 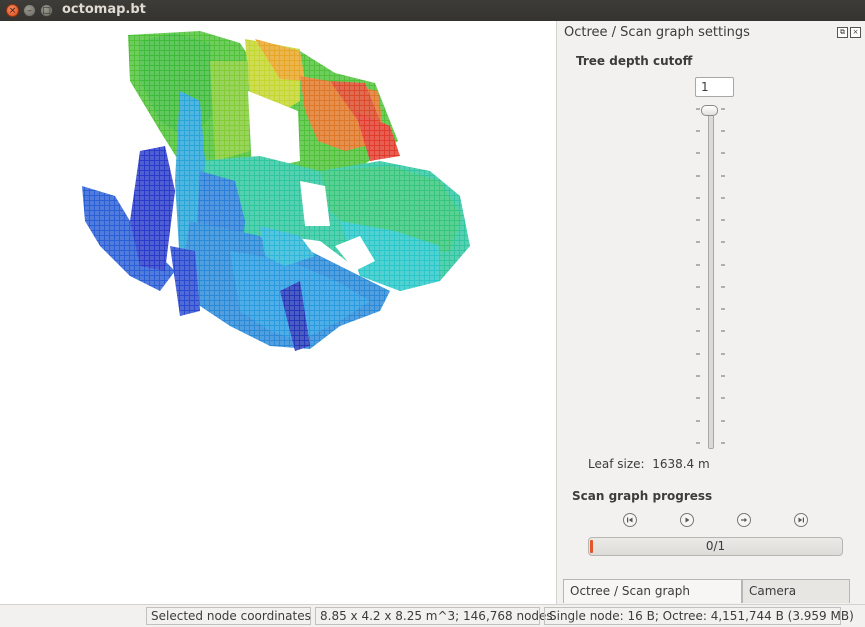 What do you see at coordinates (46, 10) in the screenshot?
I see `maximize-window-button: □` at bounding box center [46, 10].